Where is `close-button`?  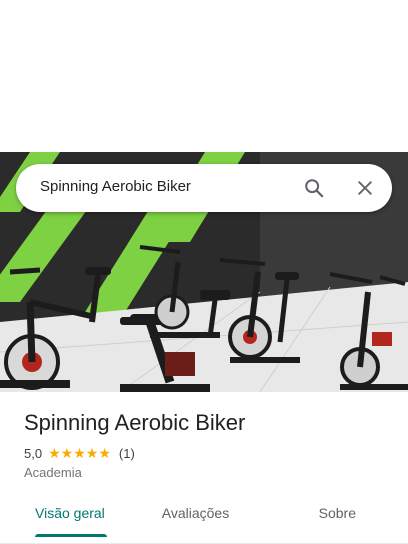 close-button is located at coordinates (365, 188).